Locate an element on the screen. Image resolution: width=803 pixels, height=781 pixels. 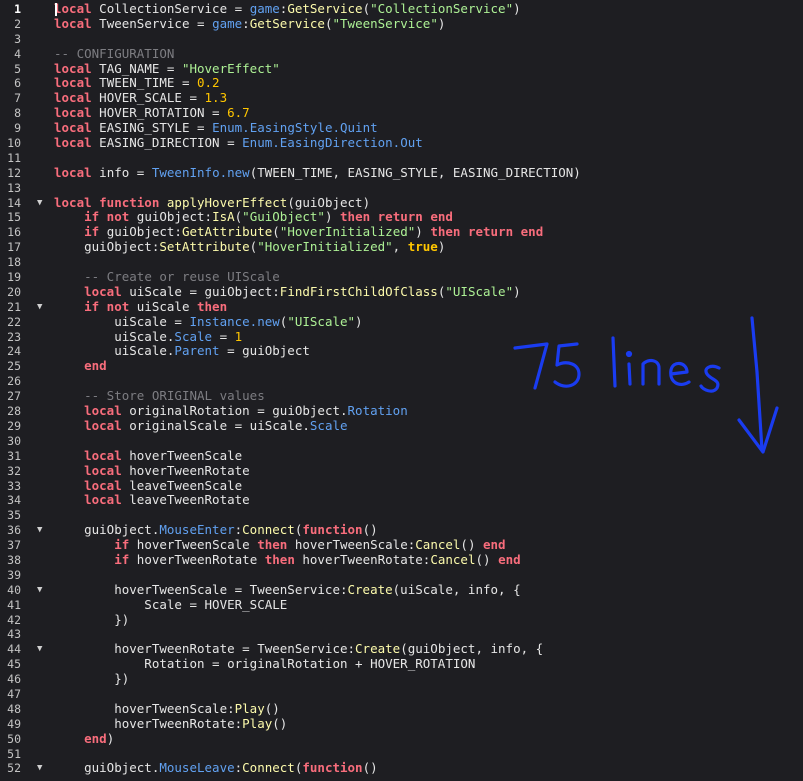
code-line: 23 uiScale.Scale = 1 is located at coordinates (401, 336).